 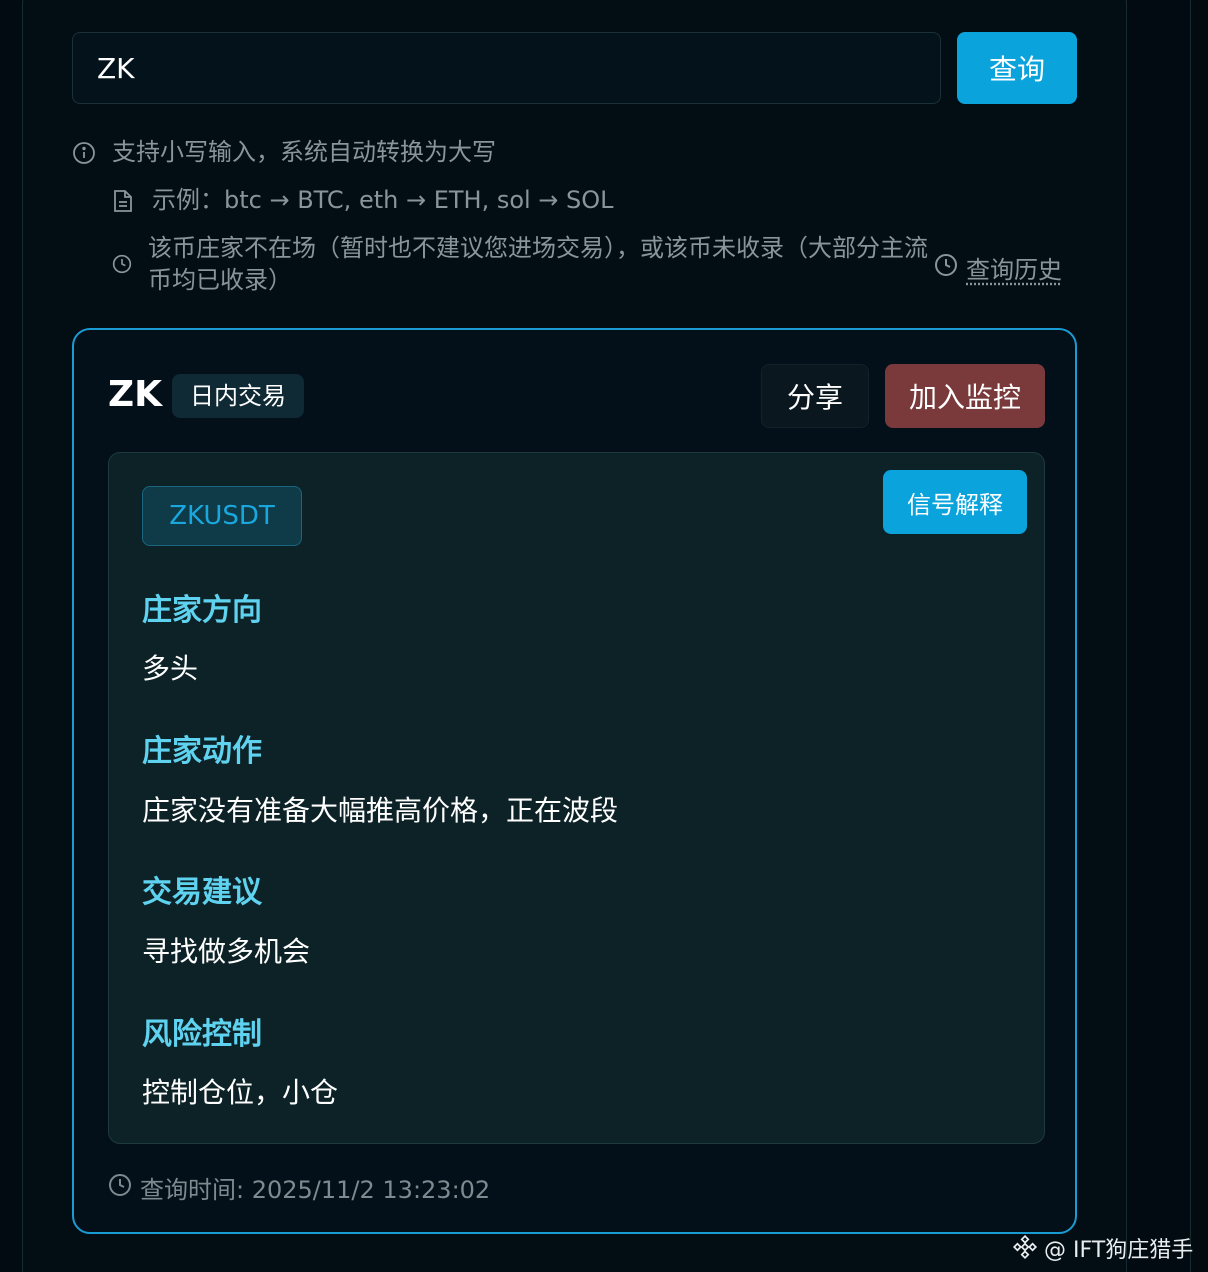 I want to click on signal-explain-button: 信号解释, so click(x=955, y=502).